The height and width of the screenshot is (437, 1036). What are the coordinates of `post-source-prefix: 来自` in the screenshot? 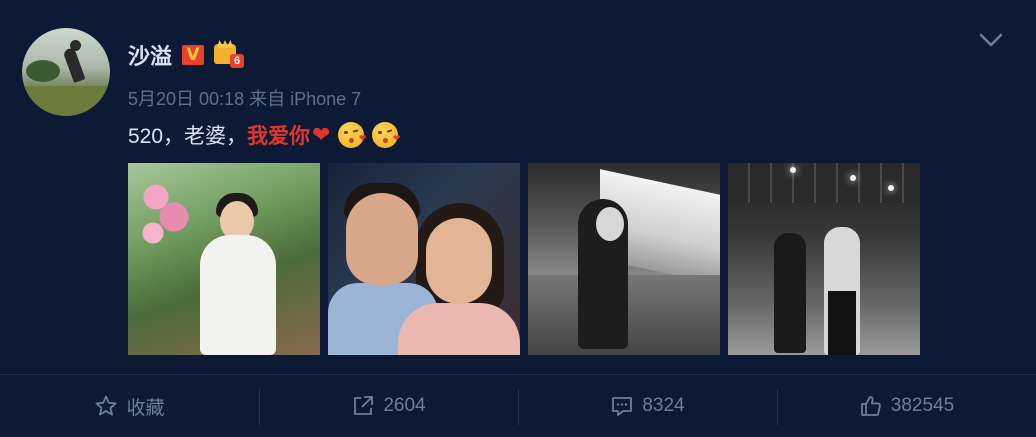 It's located at (267, 99).